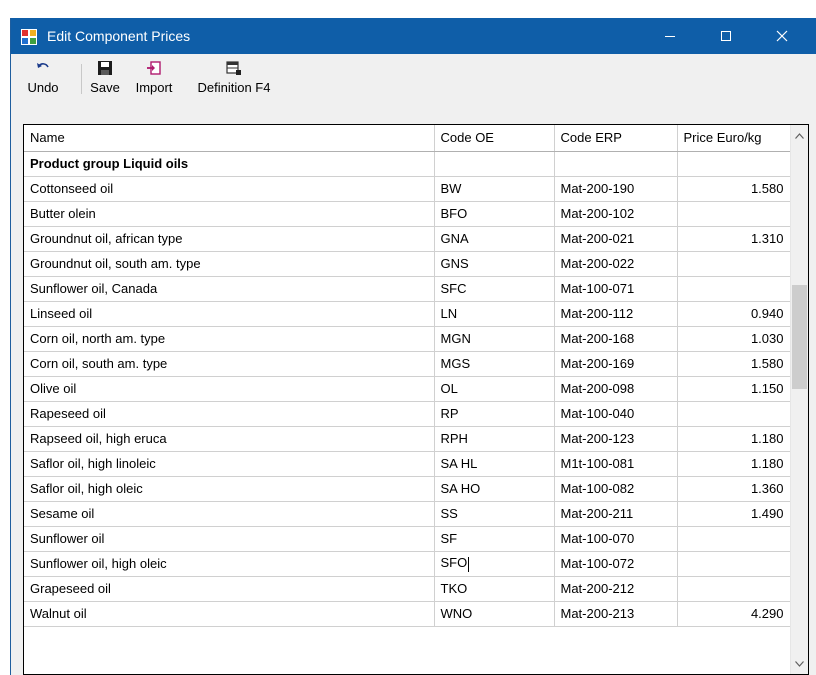 The image size is (816, 675). What do you see at coordinates (105, 79) in the screenshot?
I see `save-button: Save` at bounding box center [105, 79].